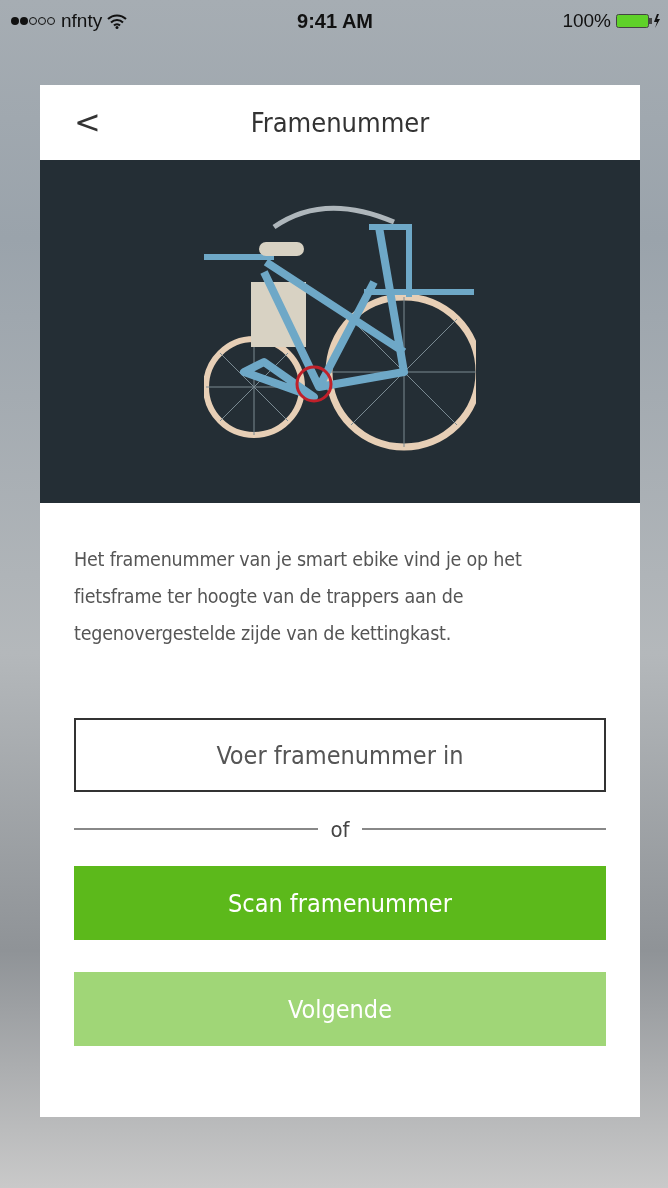 This screenshot has width=668, height=1188. I want to click on frame-number-input: Voer framenummer in, so click(340, 755).